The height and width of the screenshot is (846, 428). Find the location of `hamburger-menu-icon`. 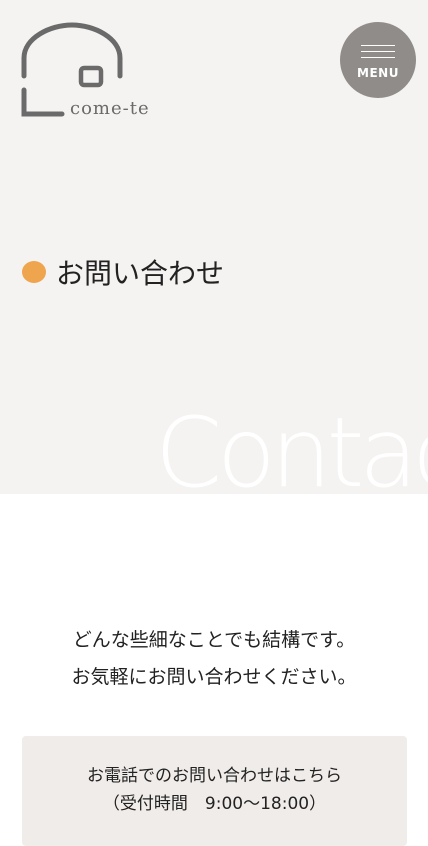

hamburger-menu-icon is located at coordinates (378, 45).